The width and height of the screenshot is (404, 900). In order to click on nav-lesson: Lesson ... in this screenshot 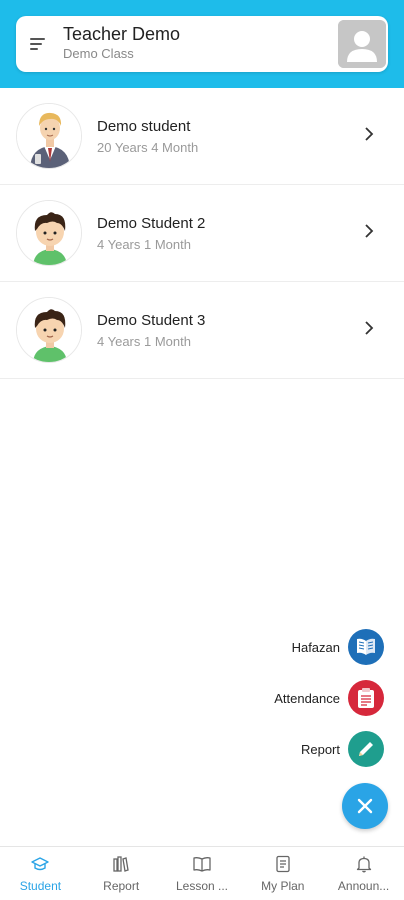, I will do `click(202, 873)`.